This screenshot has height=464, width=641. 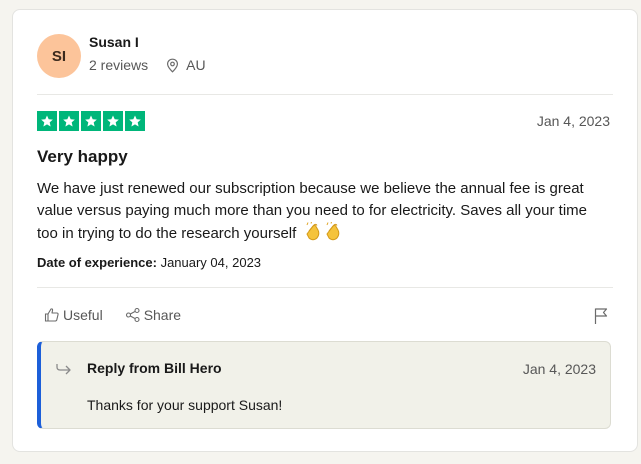 I want to click on useful-label: Useful, so click(x=83, y=315).